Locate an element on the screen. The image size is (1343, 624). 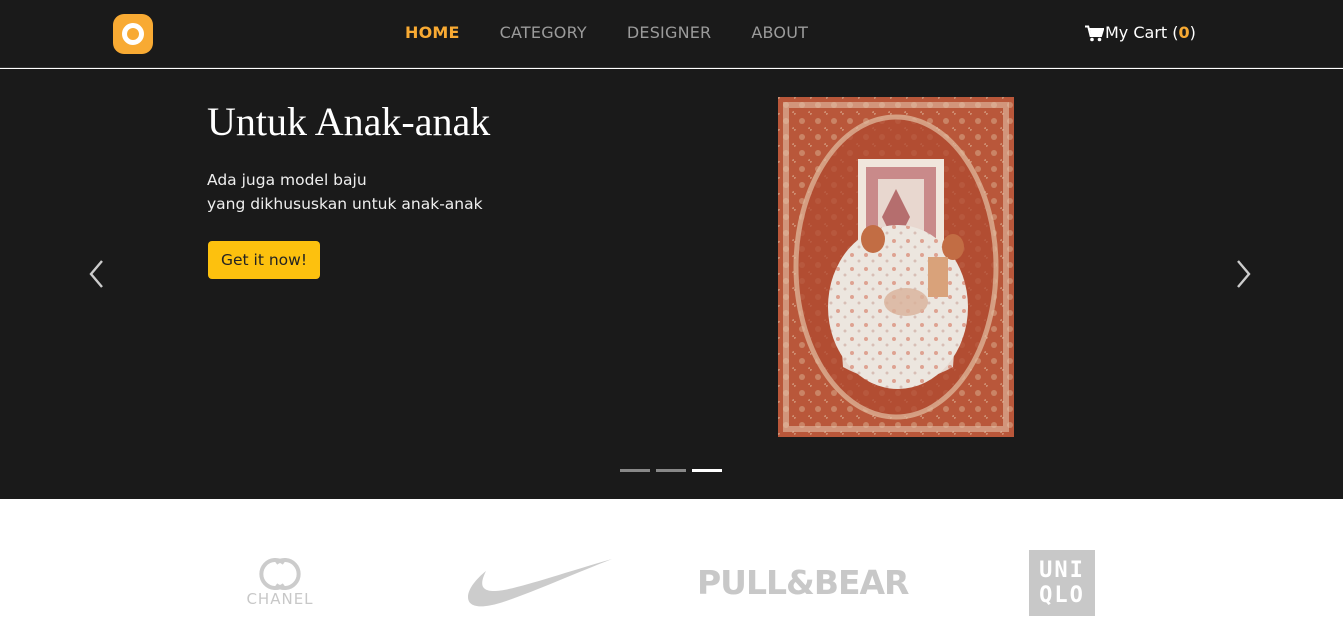
slide-description-line-2: yang dikhususkan untuk anak-anak is located at coordinates (345, 204).